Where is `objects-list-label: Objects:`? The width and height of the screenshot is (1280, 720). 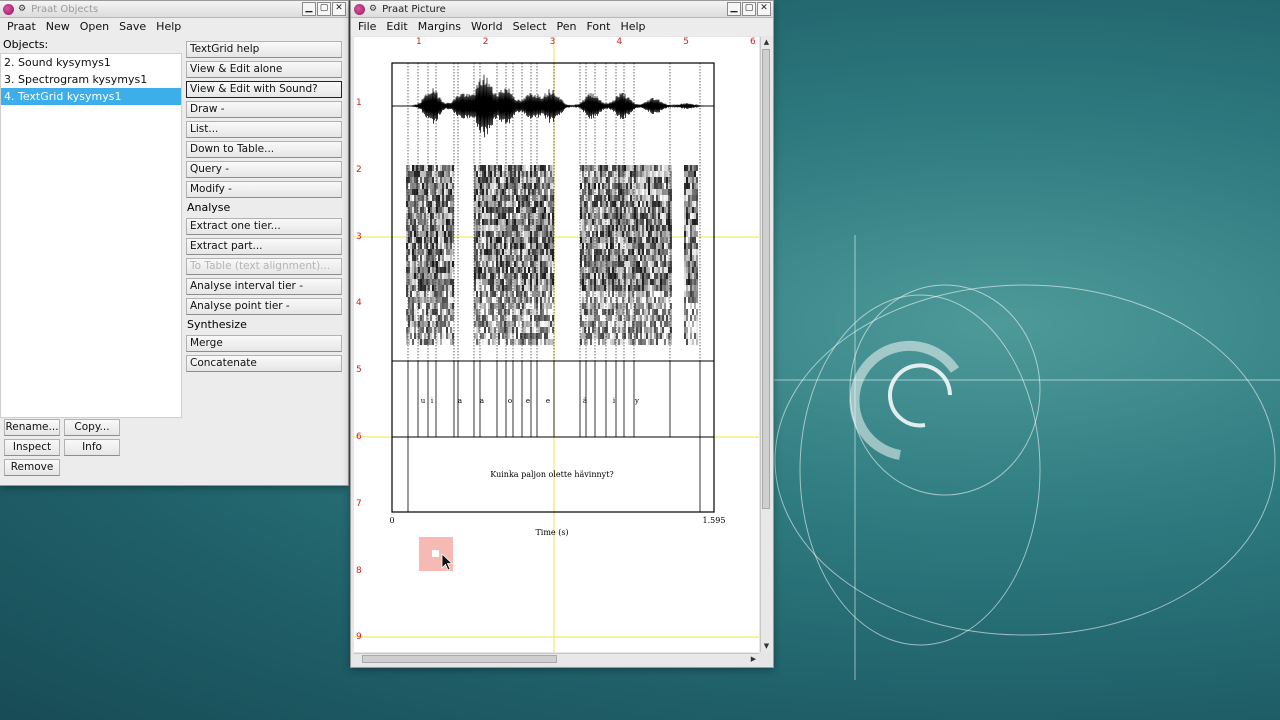
objects-list-label: Objects: is located at coordinates (26, 44).